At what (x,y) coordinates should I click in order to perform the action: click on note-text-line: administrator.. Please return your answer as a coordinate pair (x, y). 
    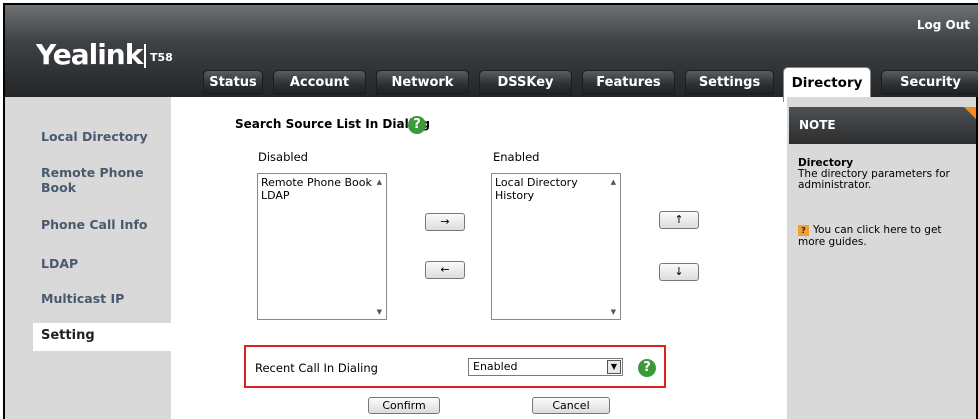
    Looking at the image, I should click on (835, 185).